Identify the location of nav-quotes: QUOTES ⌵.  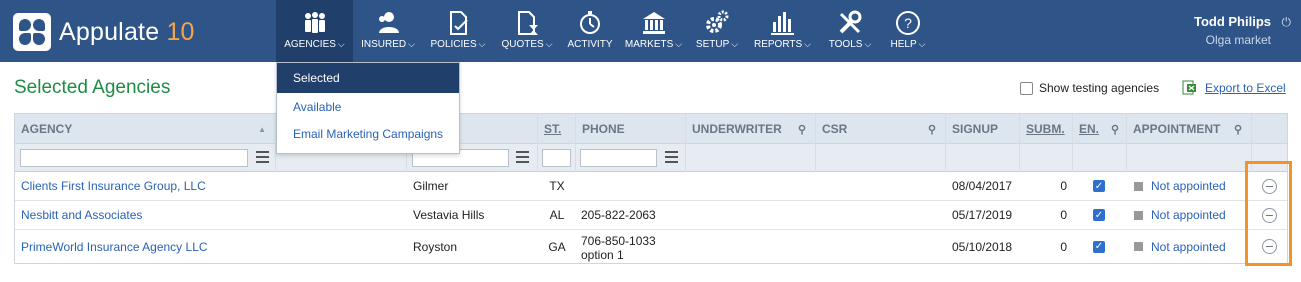
(527, 31).